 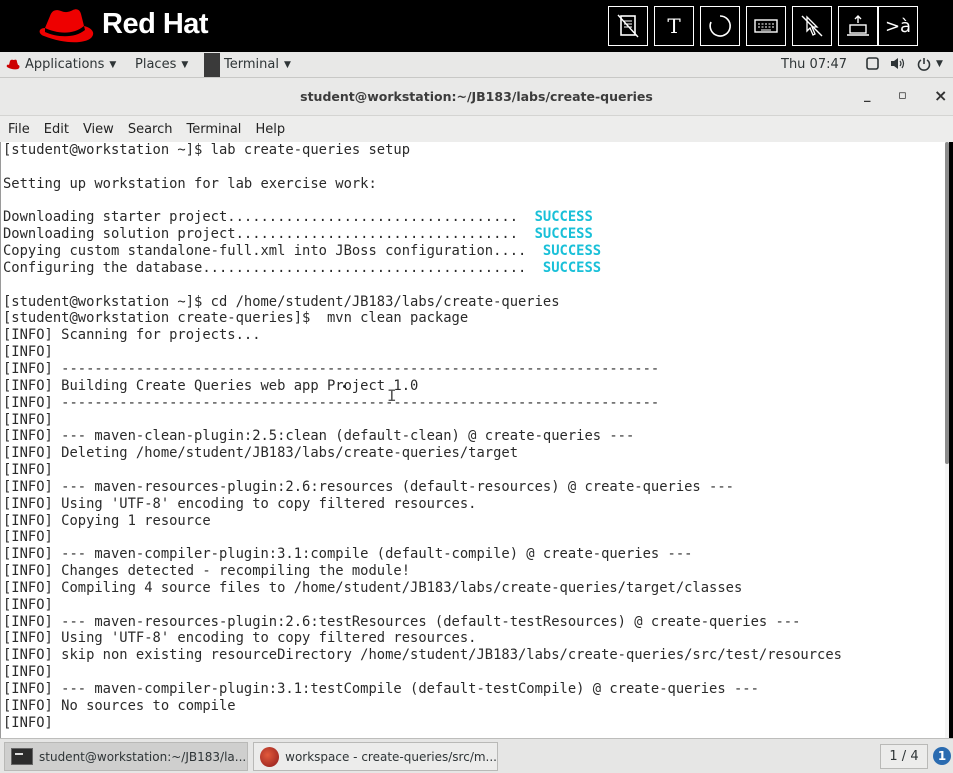 I want to click on eclipse-icon, so click(x=270, y=756).